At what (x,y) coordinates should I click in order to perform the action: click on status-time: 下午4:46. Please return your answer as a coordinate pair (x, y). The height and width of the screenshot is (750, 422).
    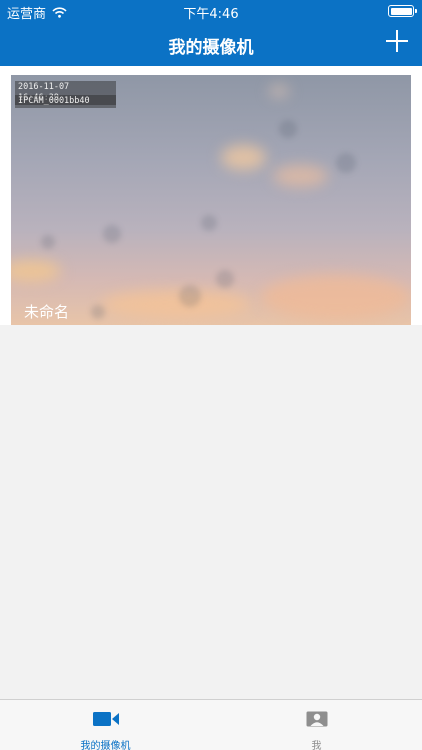
    Looking at the image, I should click on (211, 14).